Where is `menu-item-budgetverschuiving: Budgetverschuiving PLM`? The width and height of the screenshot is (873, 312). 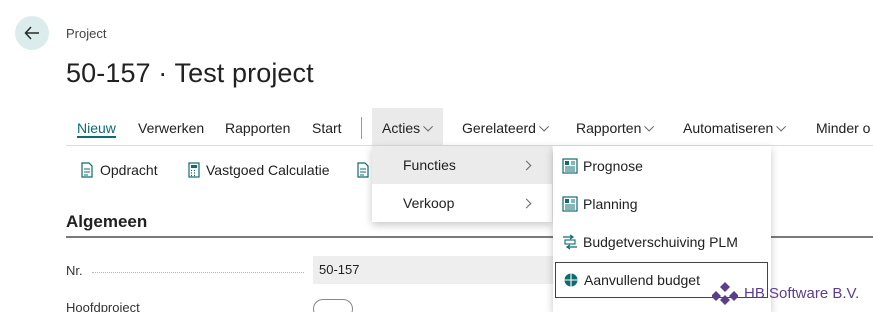 menu-item-budgetverschuiving: Budgetverschuiving PLM is located at coordinates (662, 242).